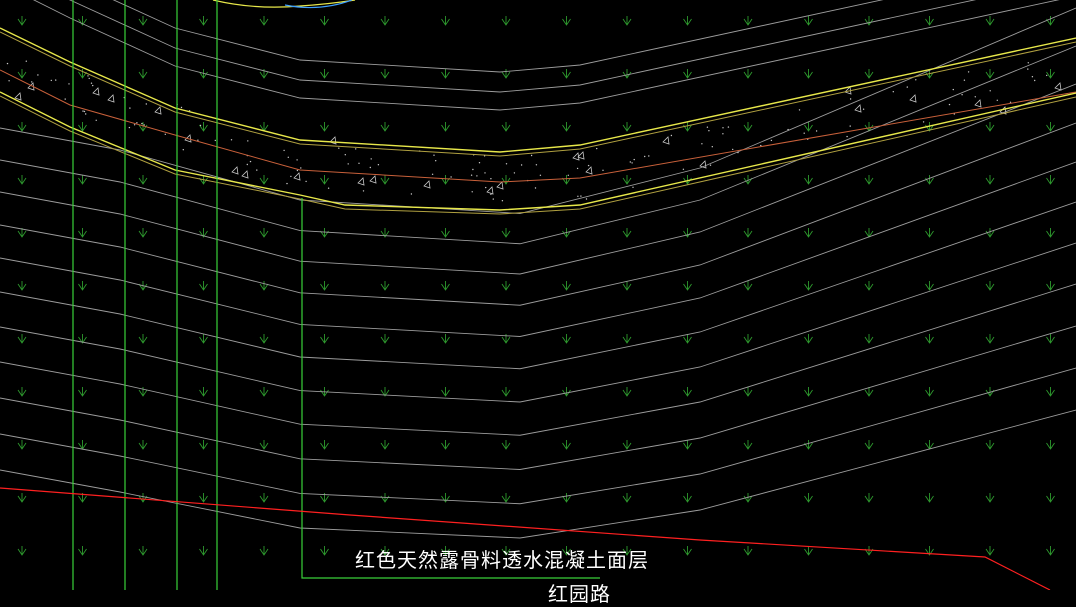 This screenshot has height=607, width=1076. I want to click on green-guide-lines, so click(145, 295).